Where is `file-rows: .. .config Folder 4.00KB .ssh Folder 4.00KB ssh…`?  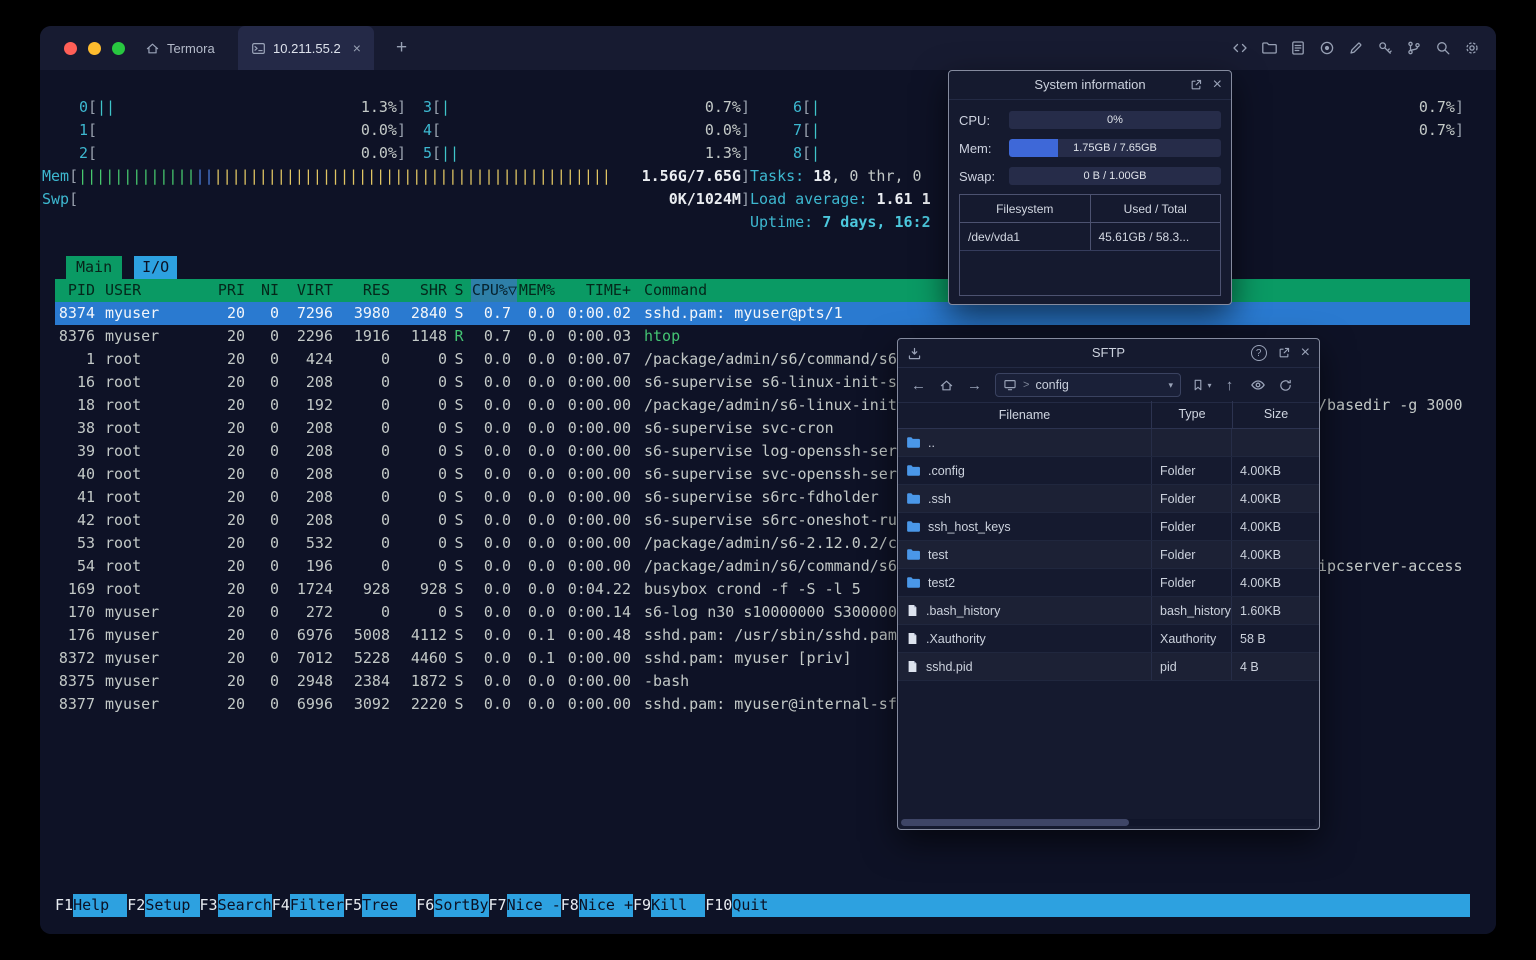
file-rows: .. .config Folder 4.00KB .ssh Folder 4.00KB ssh… is located at coordinates (1108, 555).